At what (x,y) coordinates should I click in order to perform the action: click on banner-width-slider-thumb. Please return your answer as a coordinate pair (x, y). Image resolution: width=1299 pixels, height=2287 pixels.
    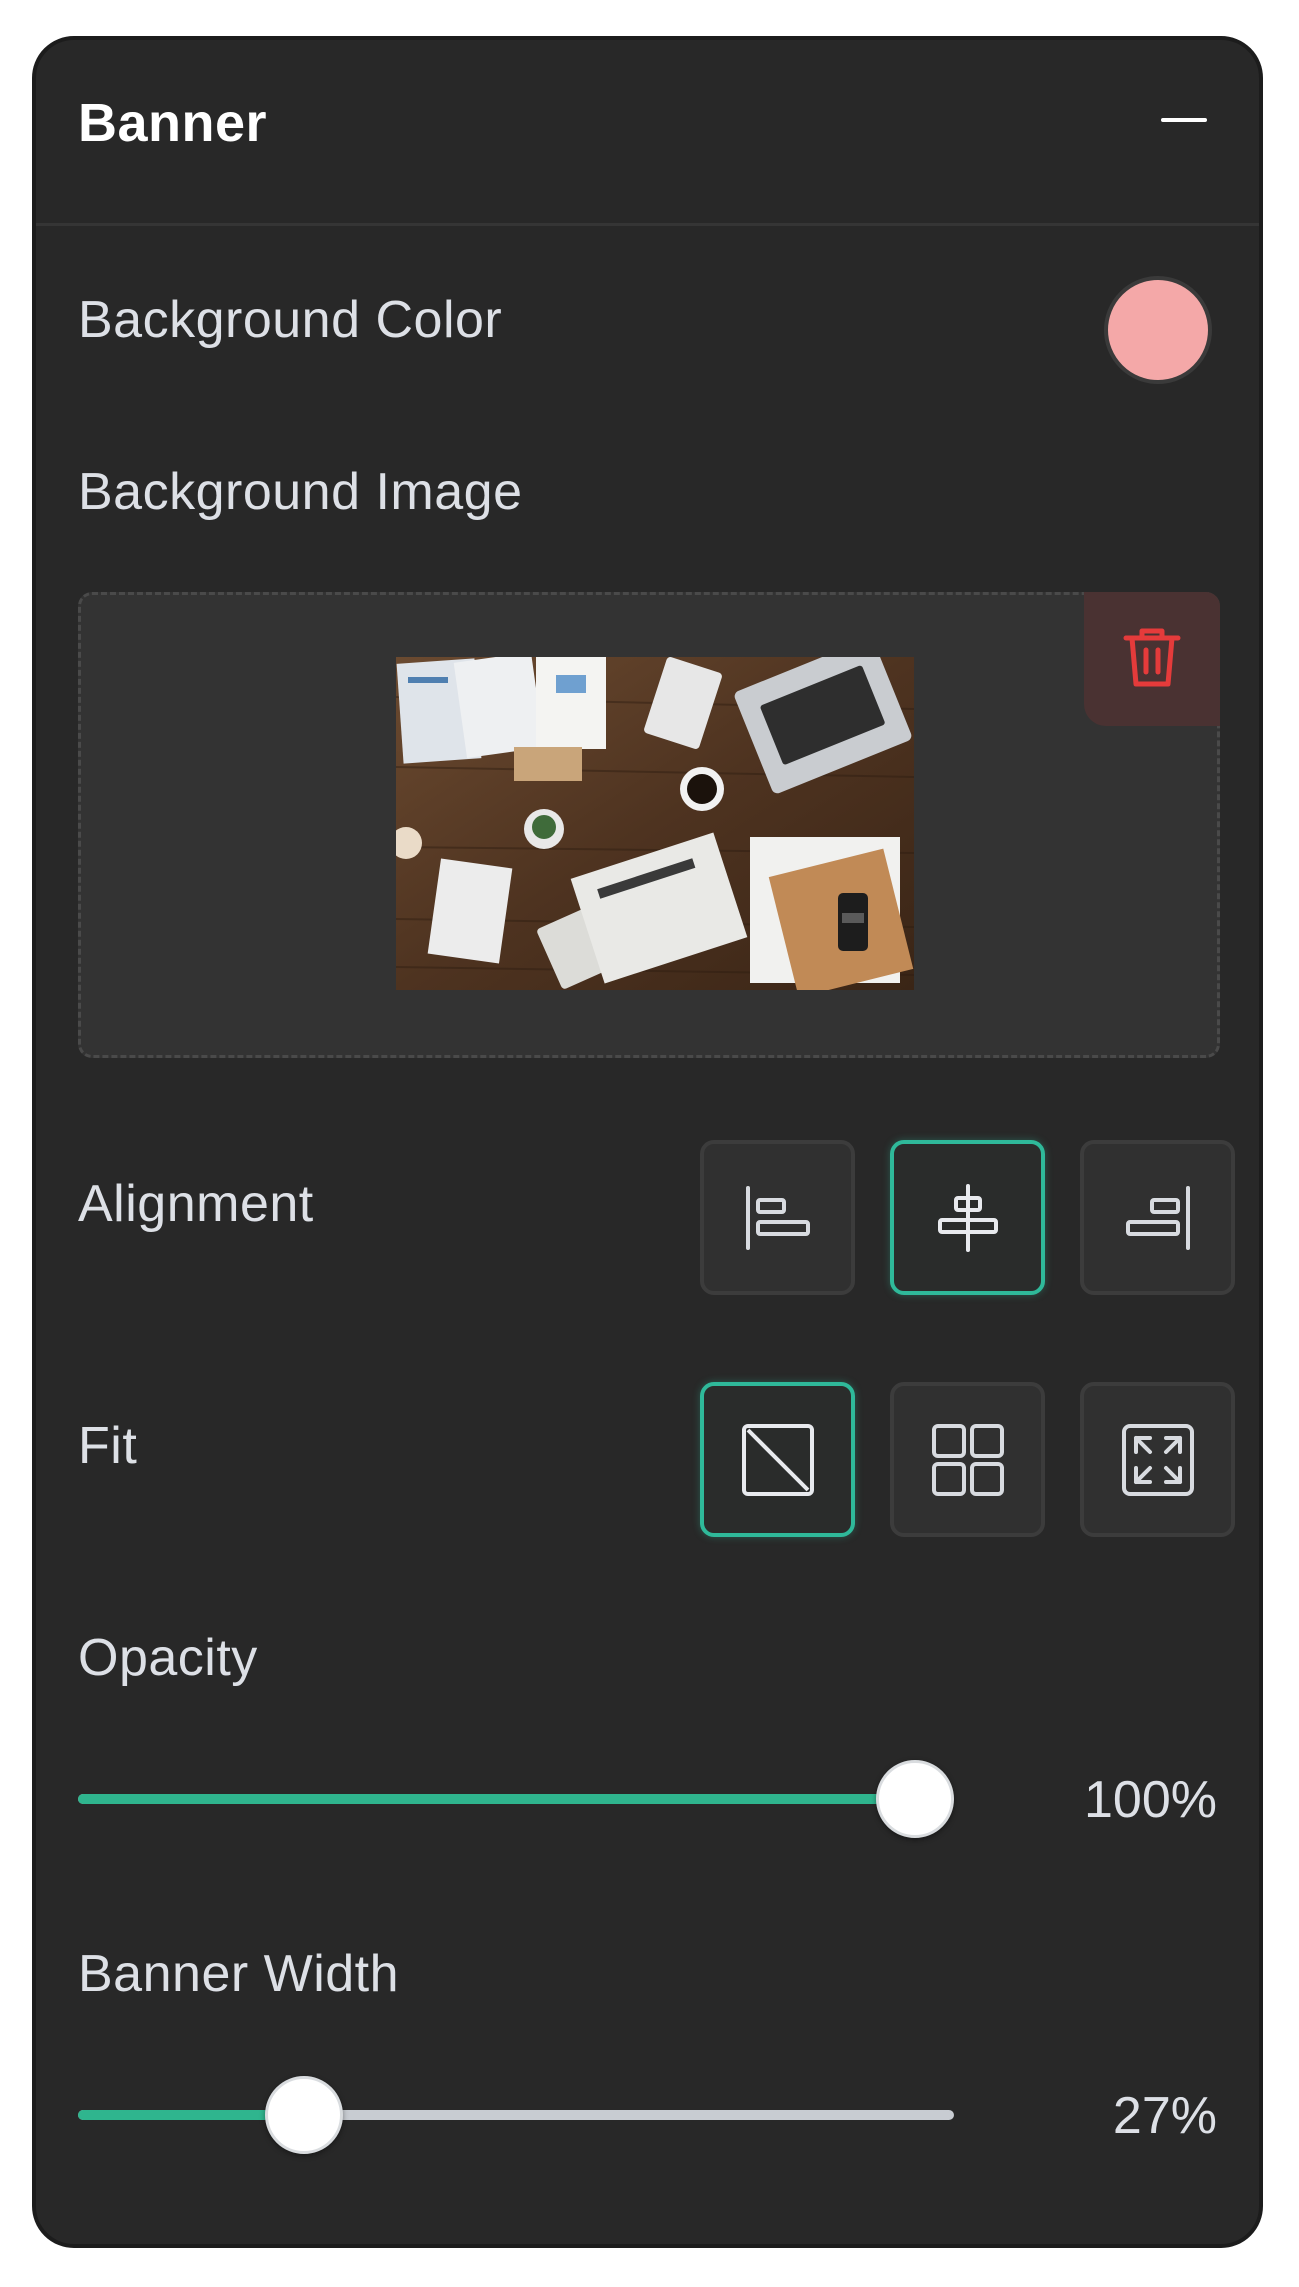
    Looking at the image, I should click on (303, 2115).